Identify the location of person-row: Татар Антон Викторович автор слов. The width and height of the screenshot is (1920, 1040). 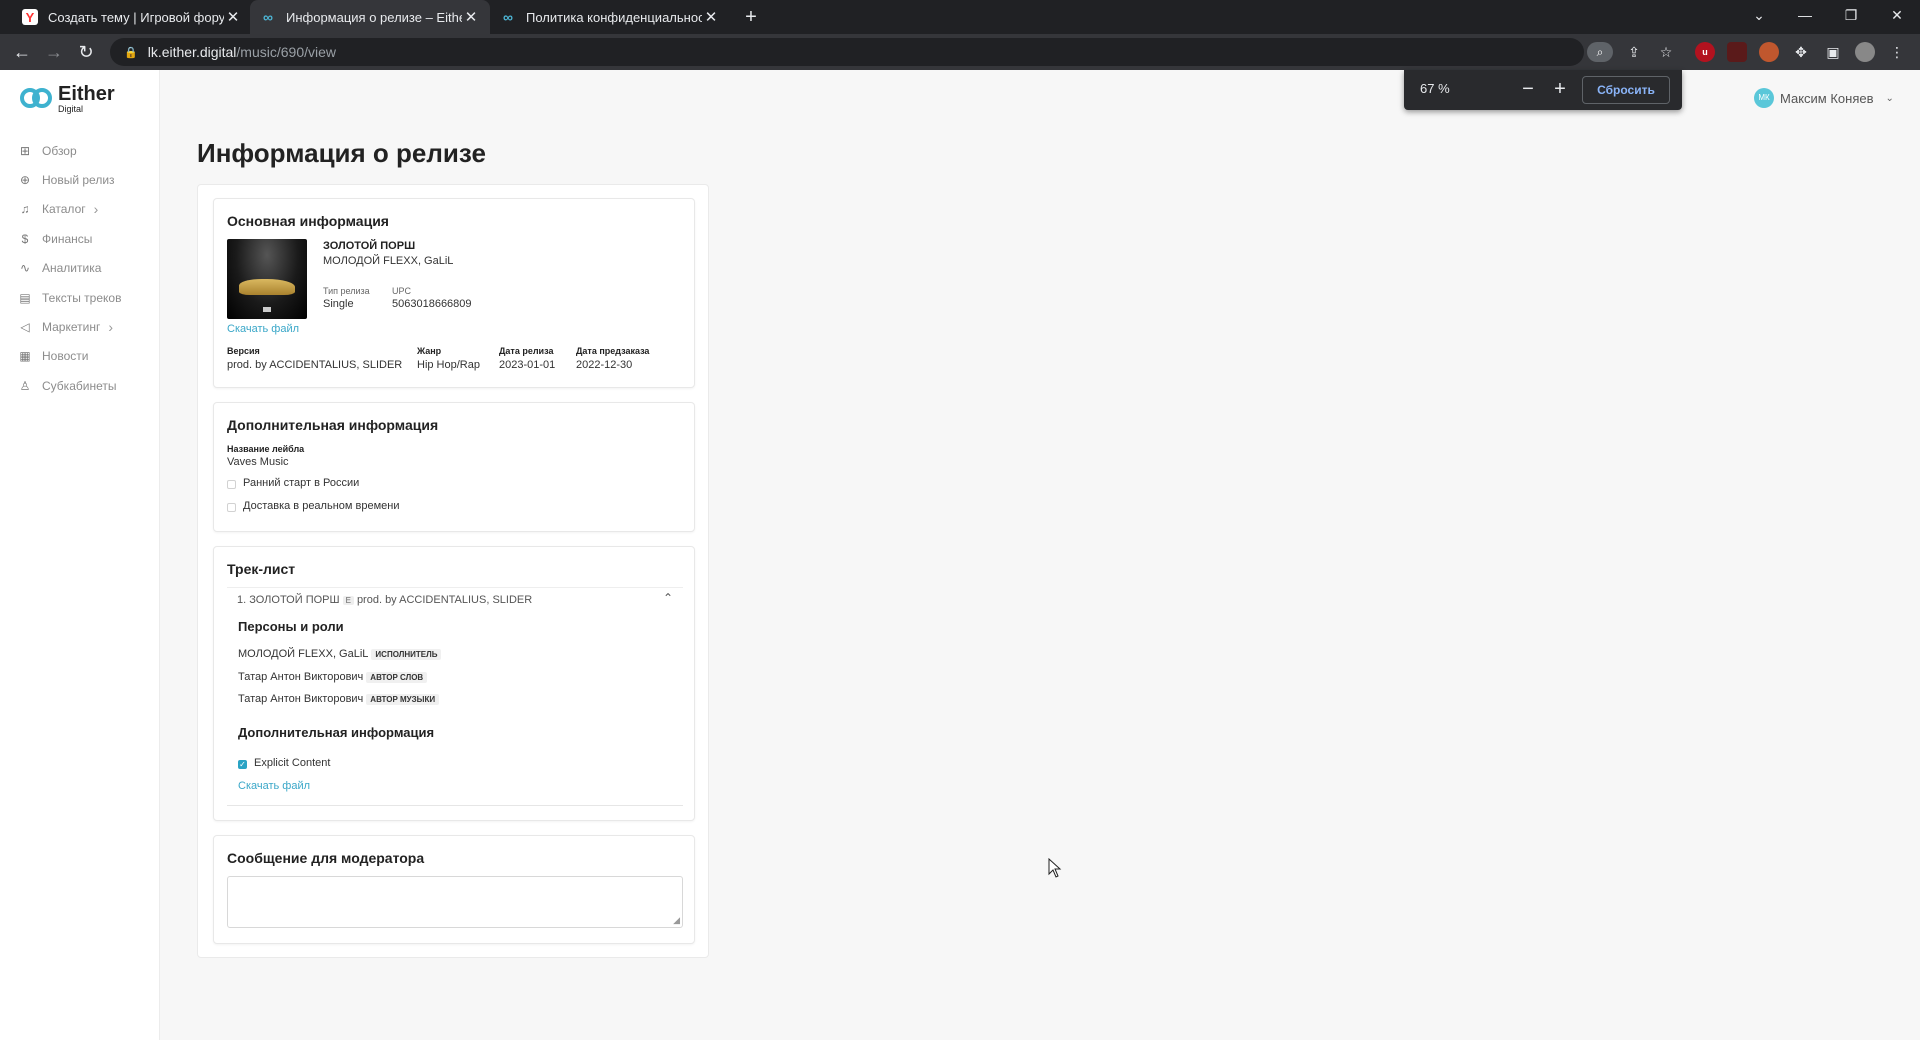
(333, 677).